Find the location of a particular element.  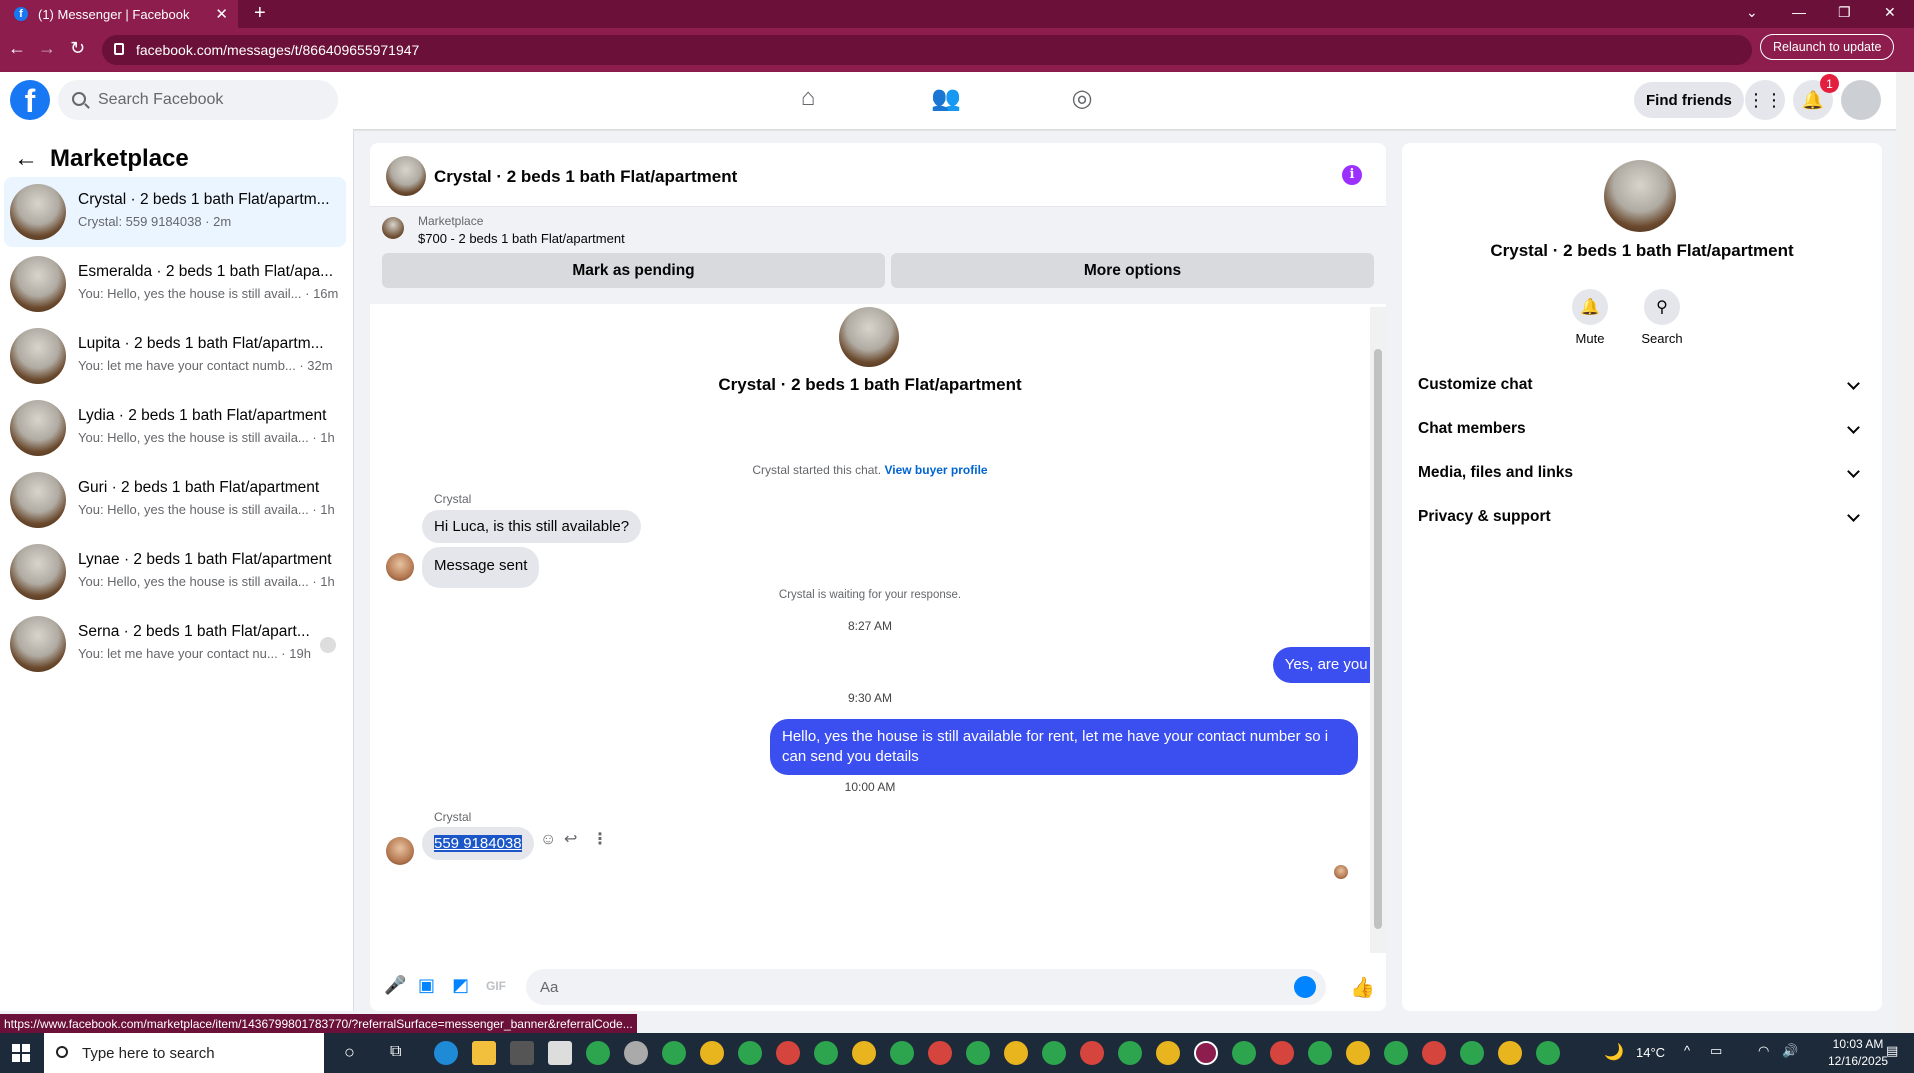

restore-icon: ❐ is located at coordinates (1844, 12).